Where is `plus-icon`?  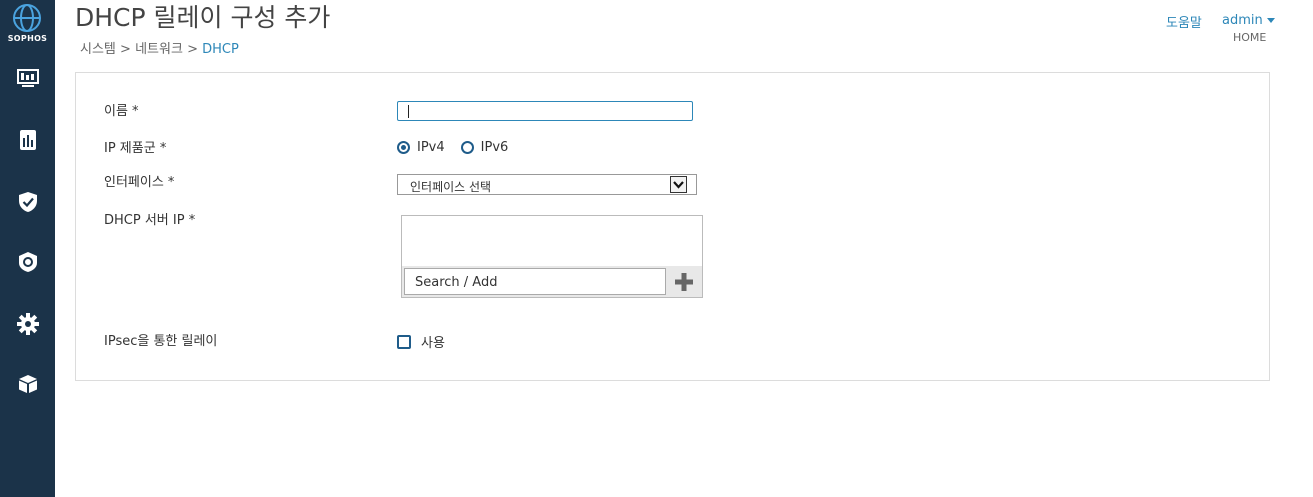
plus-icon is located at coordinates (684, 282).